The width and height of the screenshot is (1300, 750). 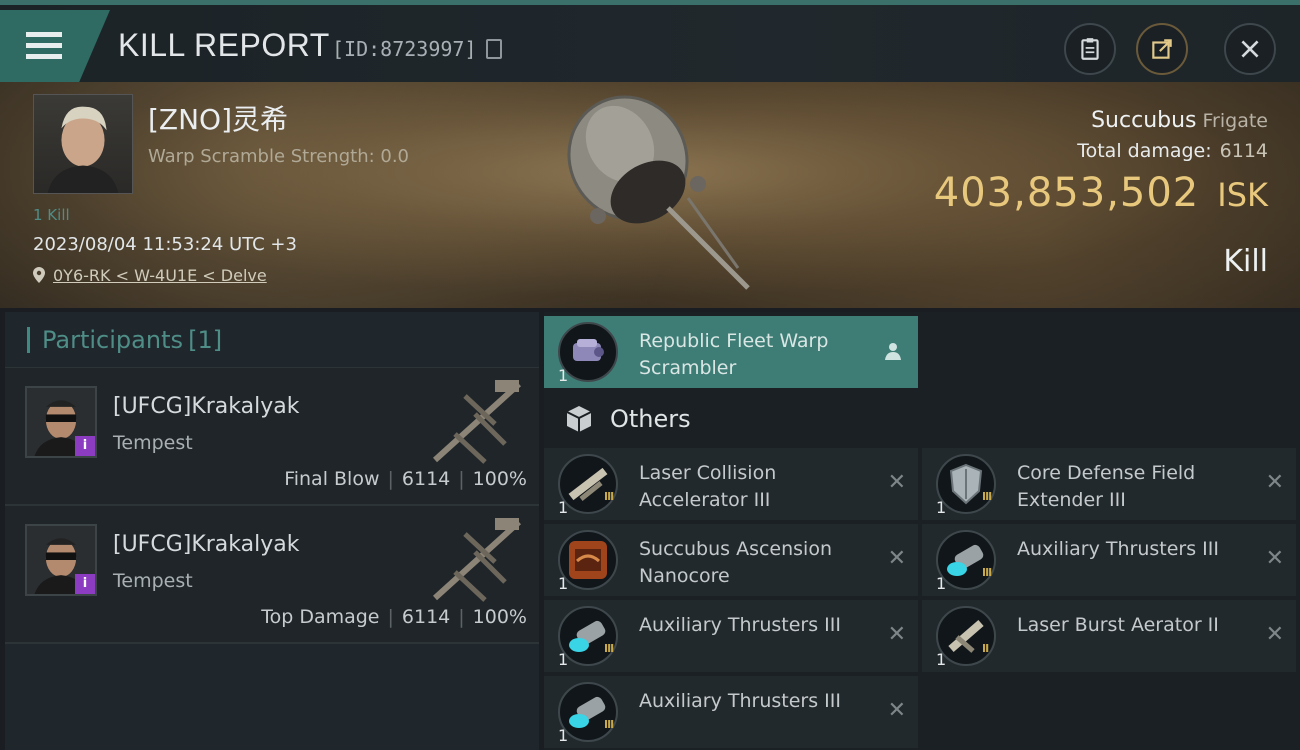 What do you see at coordinates (734, 354) in the screenshot?
I see `item-name: Republic Fleet Warp Scrambler` at bounding box center [734, 354].